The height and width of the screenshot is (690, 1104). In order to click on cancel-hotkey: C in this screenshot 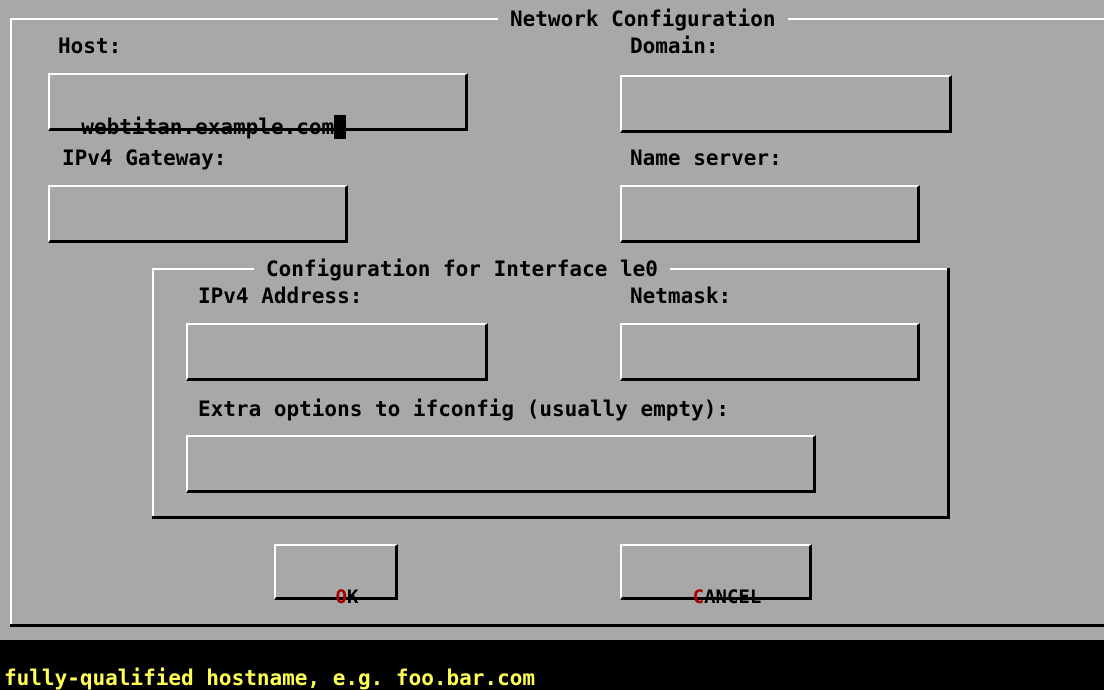, I will do `click(698, 597)`.